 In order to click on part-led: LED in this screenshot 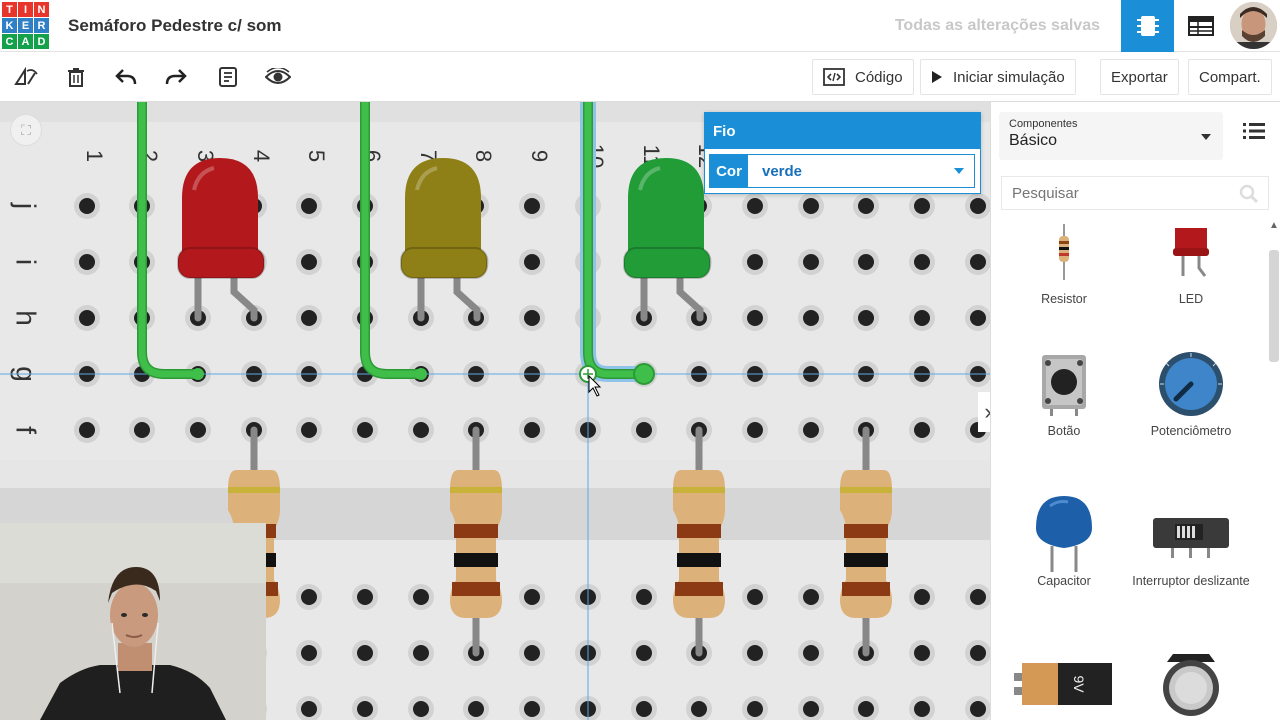, I will do `click(1191, 261)`.